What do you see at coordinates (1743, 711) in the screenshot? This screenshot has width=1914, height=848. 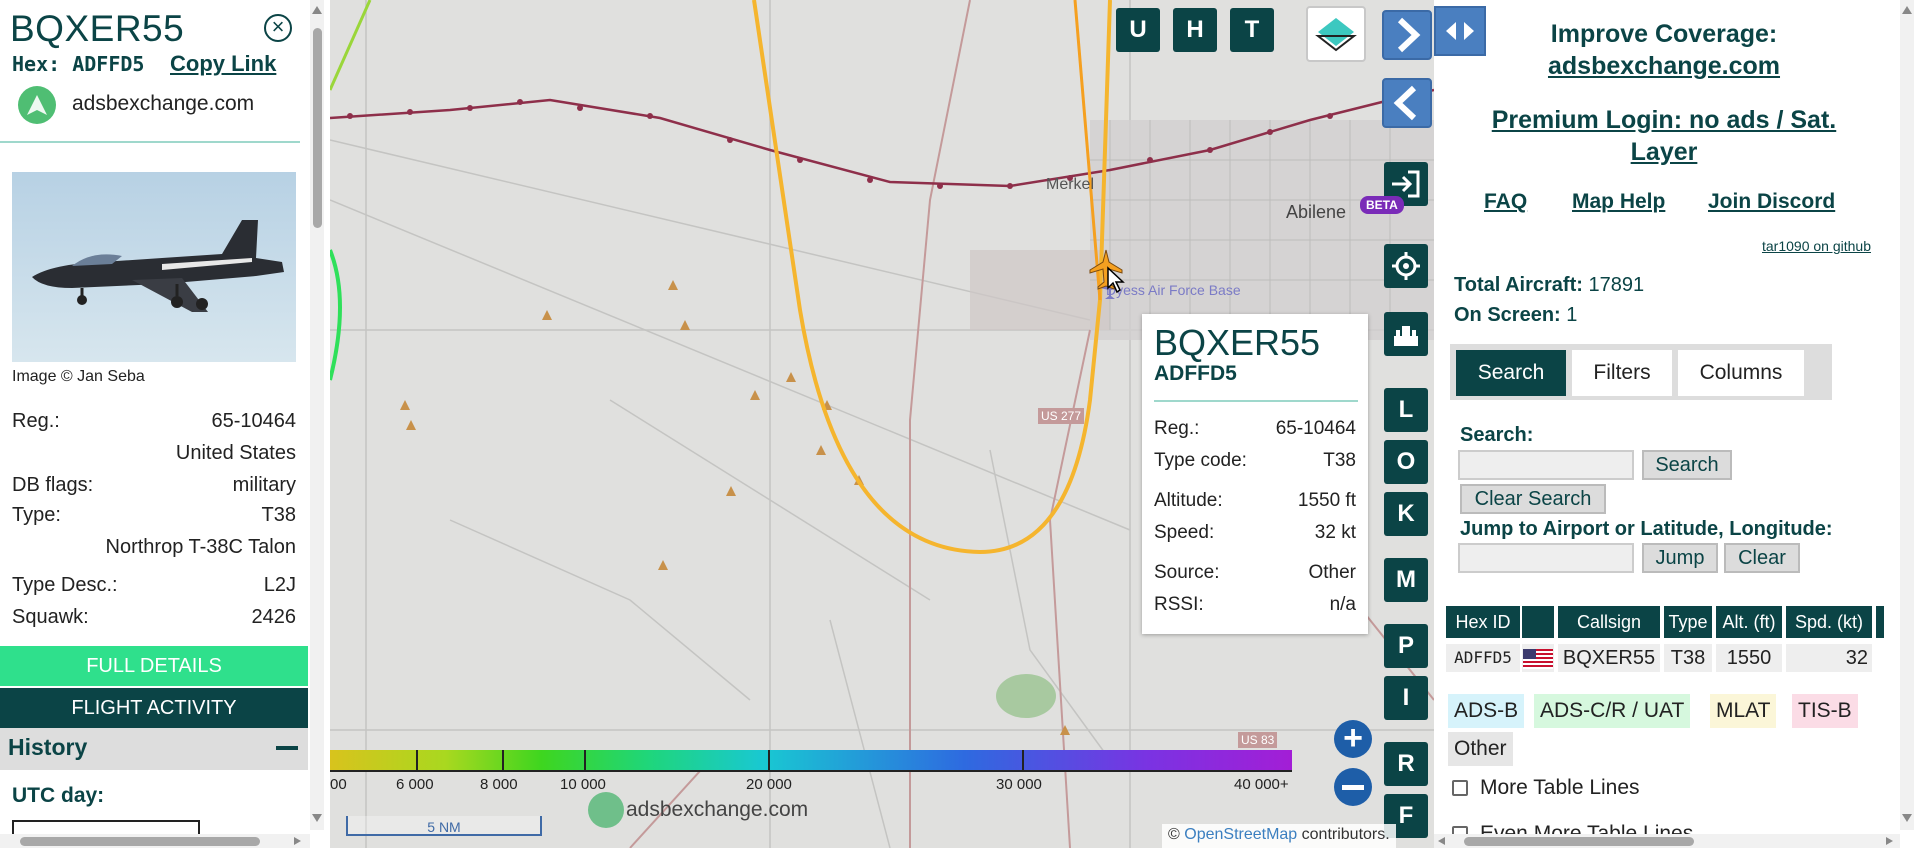 I see `source-mlat: MLAT` at bounding box center [1743, 711].